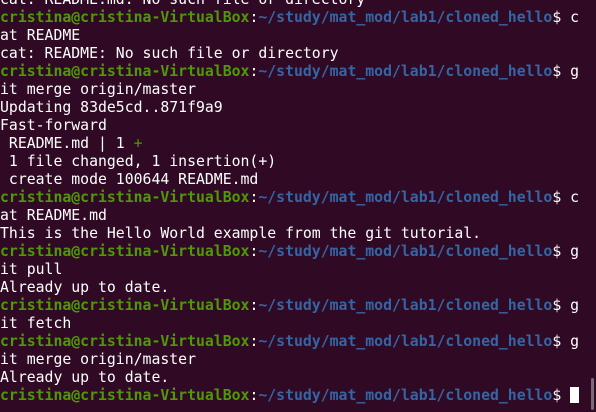 This screenshot has height=412, width=596. Describe the element at coordinates (169, 53) in the screenshot. I see `output-text: cat: README: No such file or directory` at that location.